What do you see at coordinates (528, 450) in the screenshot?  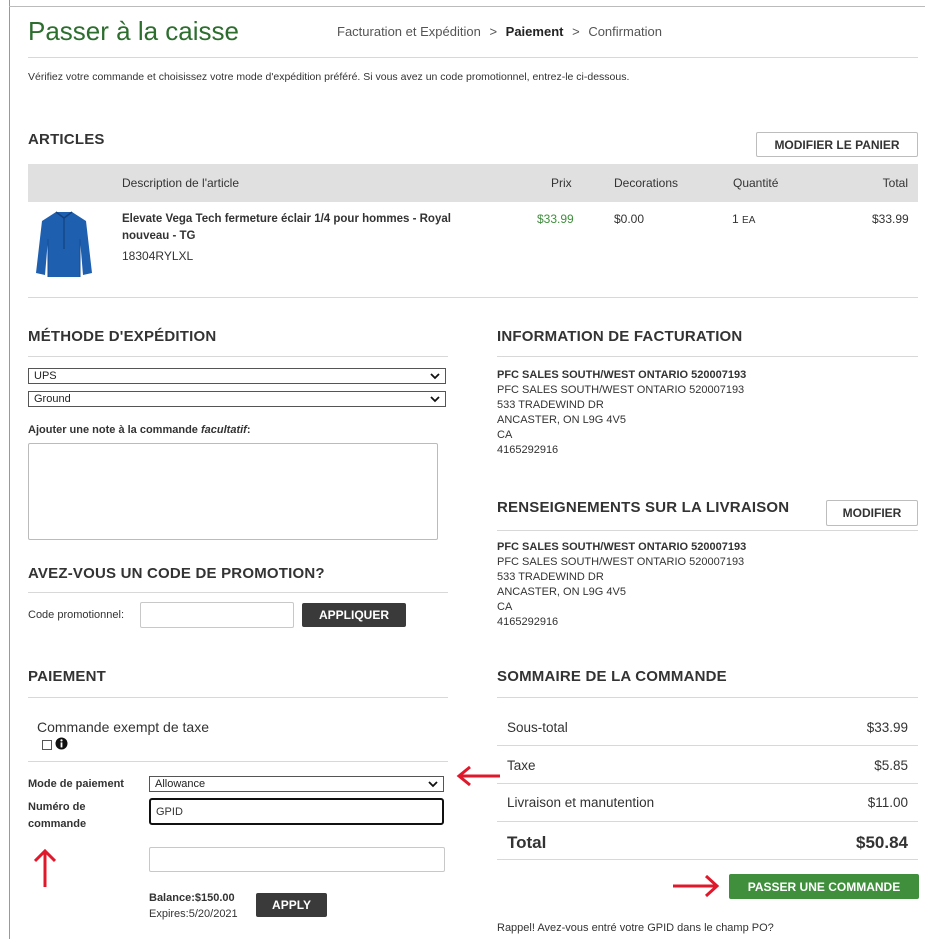 I see `billing-line: 4165292916` at bounding box center [528, 450].